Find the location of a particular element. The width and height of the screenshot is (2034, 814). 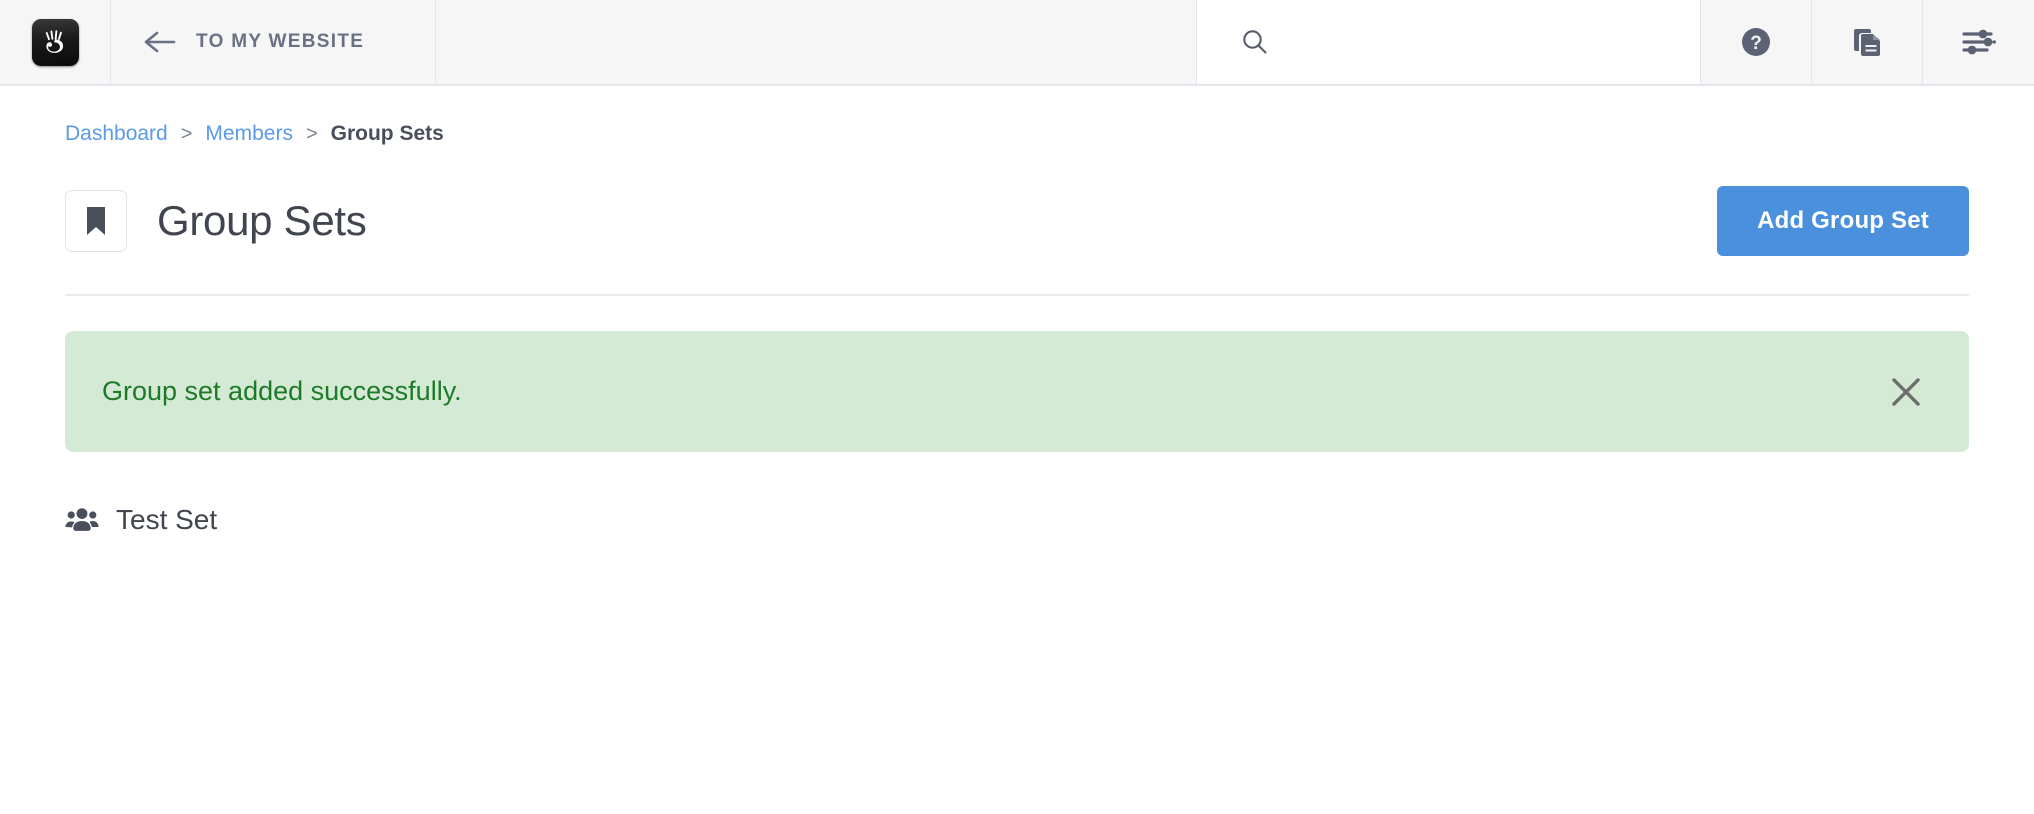

bookmark-icon is located at coordinates (96, 221).